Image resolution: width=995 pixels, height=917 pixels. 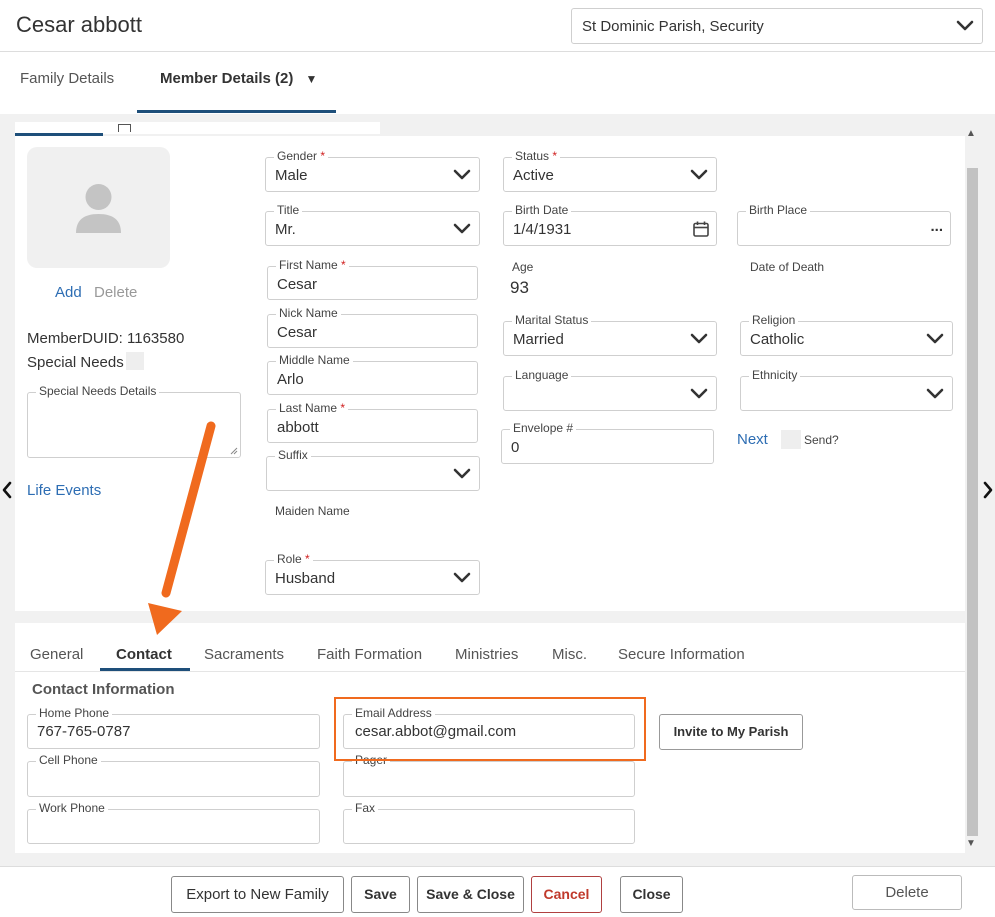 I want to click on delete-photo-link: Delete, so click(x=115, y=292).